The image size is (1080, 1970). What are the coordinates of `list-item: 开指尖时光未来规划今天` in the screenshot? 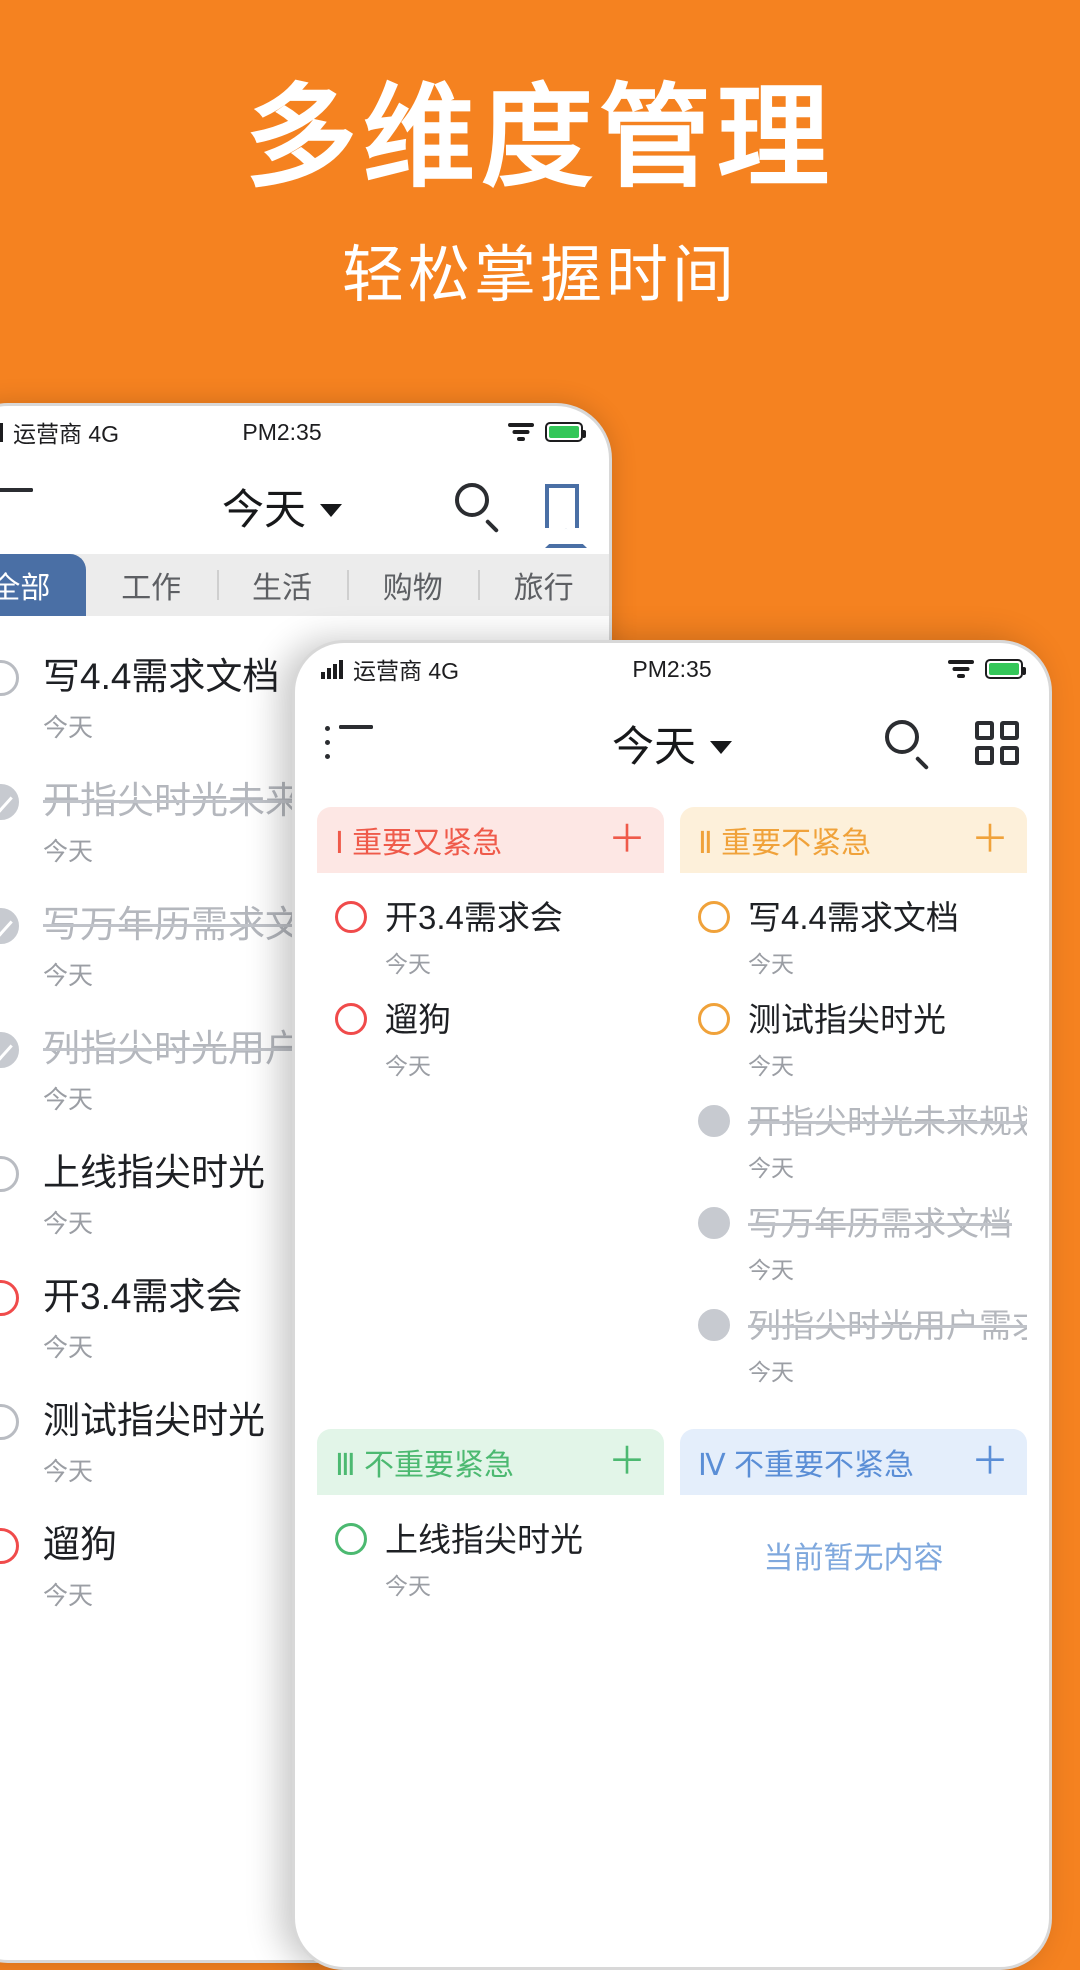 It's located at (857, 1142).